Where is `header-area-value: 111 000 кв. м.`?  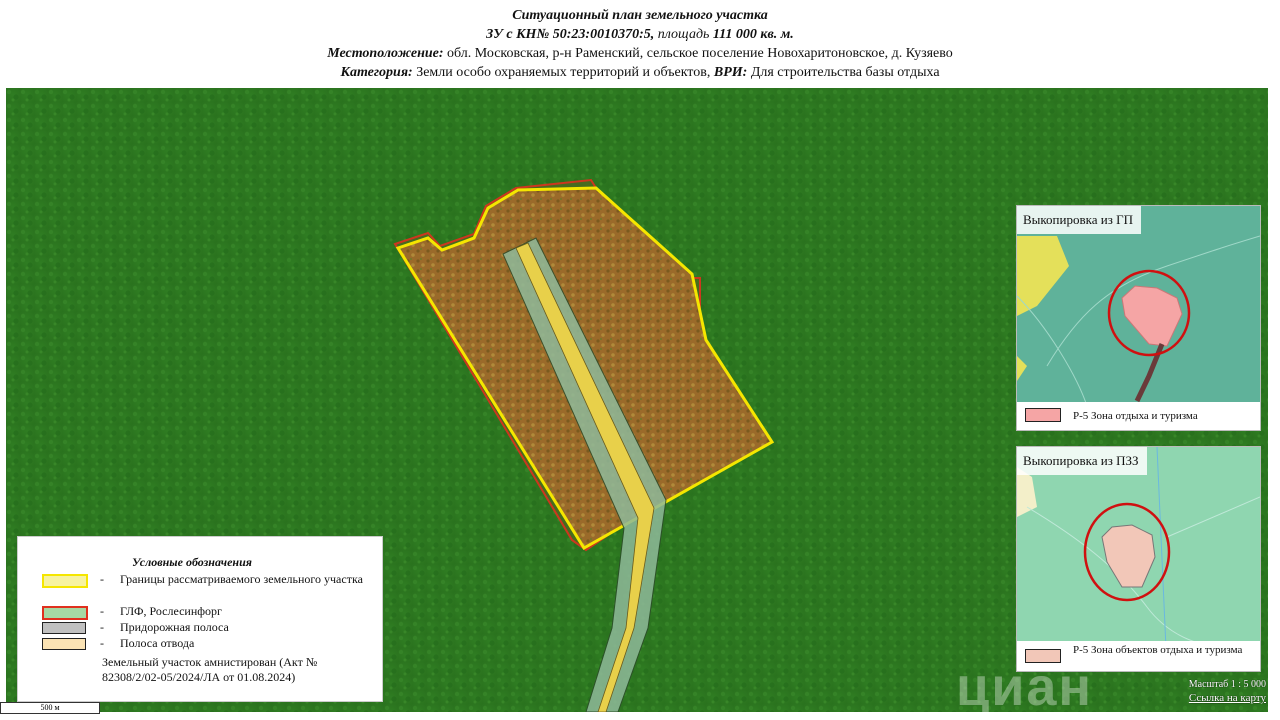
header-area-value: 111 000 кв. м. is located at coordinates (753, 34).